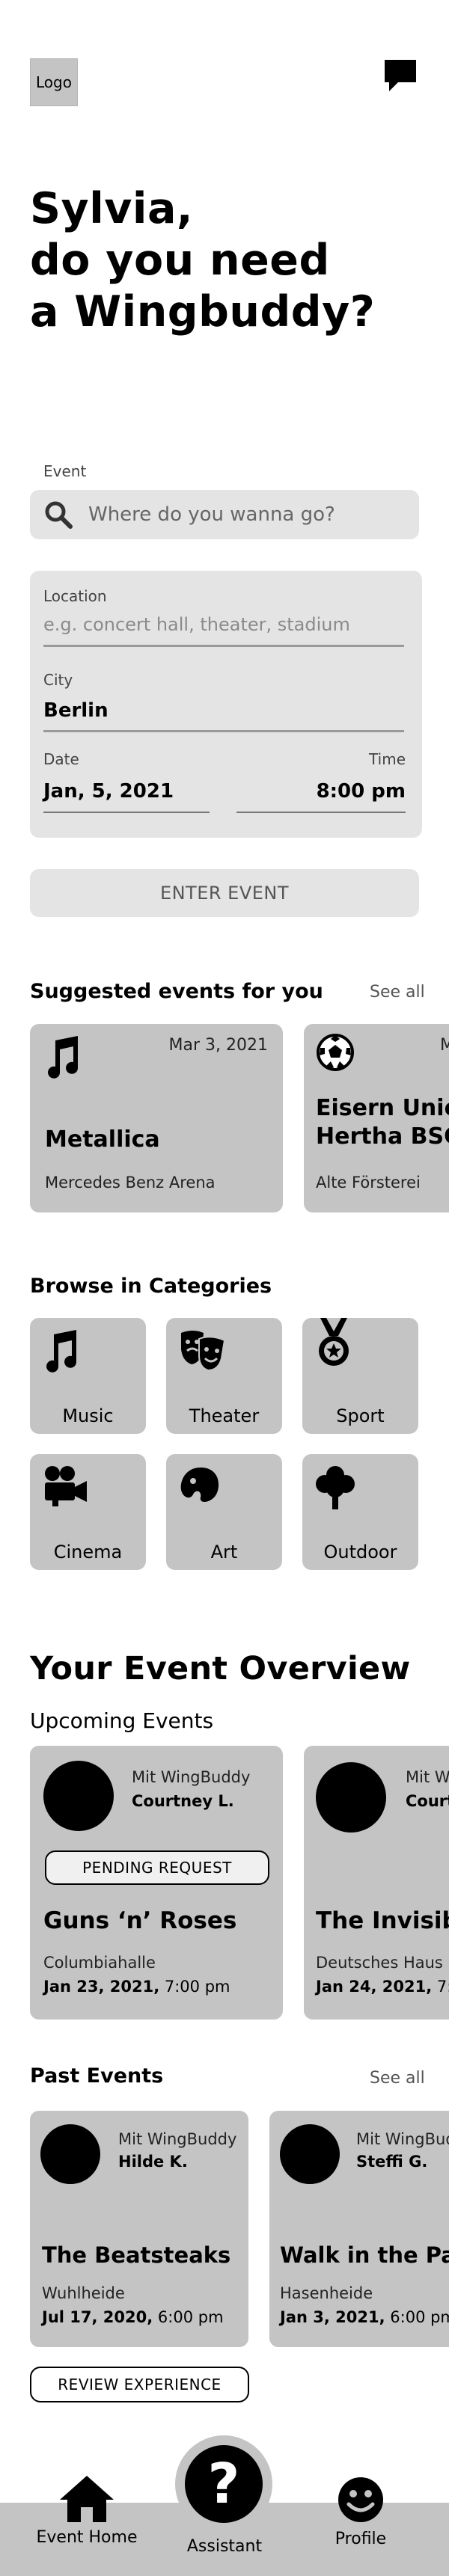  What do you see at coordinates (379, 1963) in the screenshot?
I see `event-place: Deutsches Haus` at bounding box center [379, 1963].